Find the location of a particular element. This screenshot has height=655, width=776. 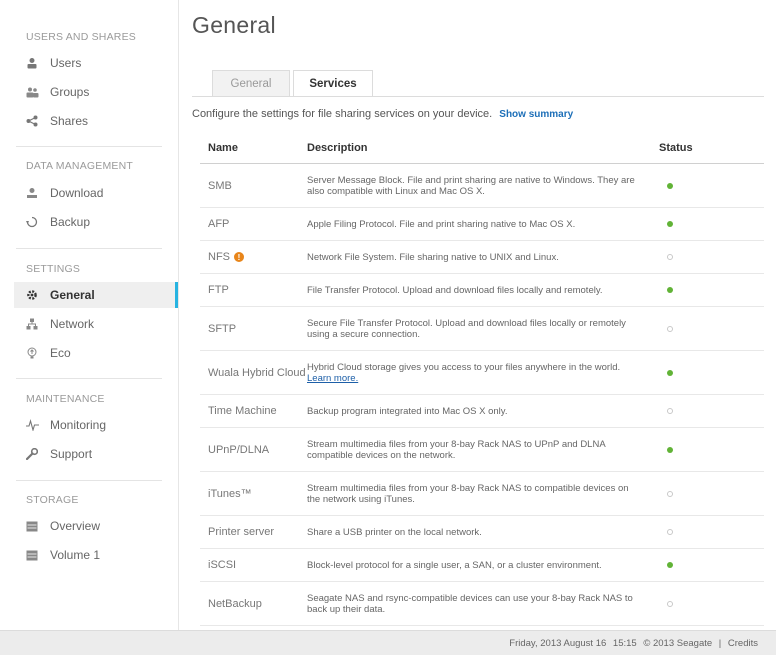

show-summary-link: Show summary is located at coordinates (536, 114).